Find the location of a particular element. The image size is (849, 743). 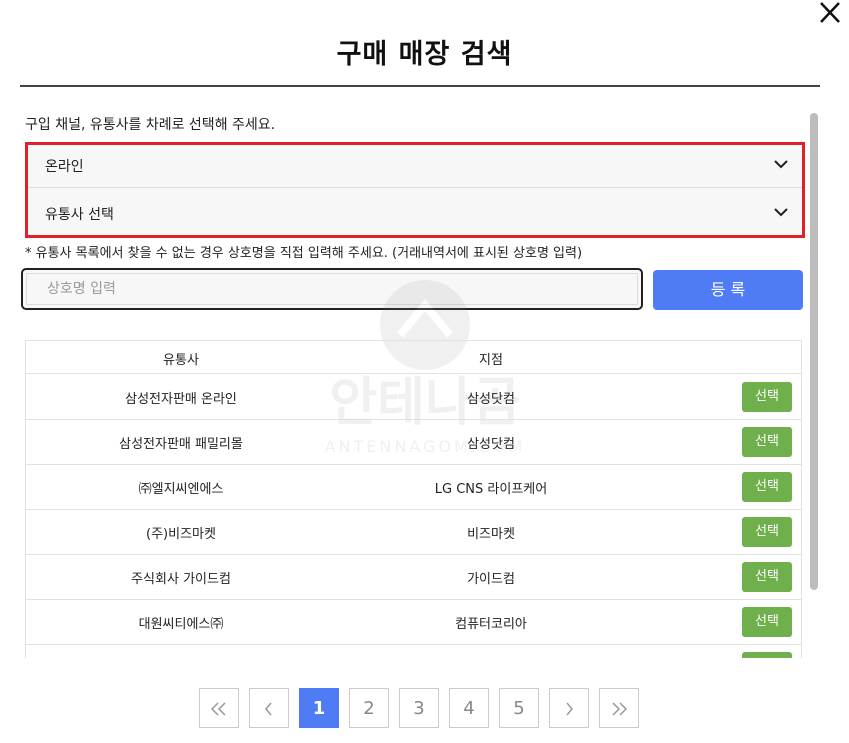

double-chevron-left-icon is located at coordinates (218, 709).